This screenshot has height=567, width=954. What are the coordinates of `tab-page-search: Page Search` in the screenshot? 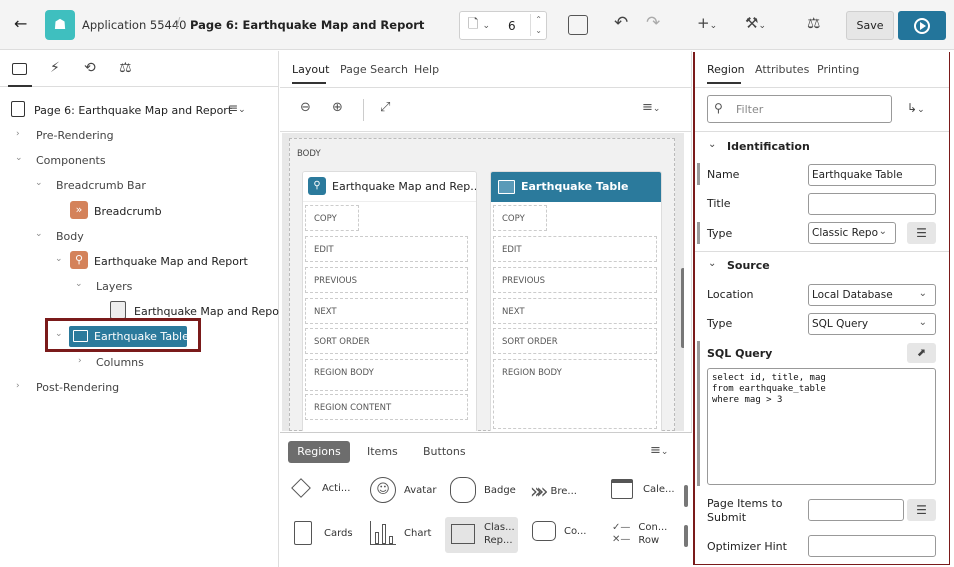 It's located at (374, 69).